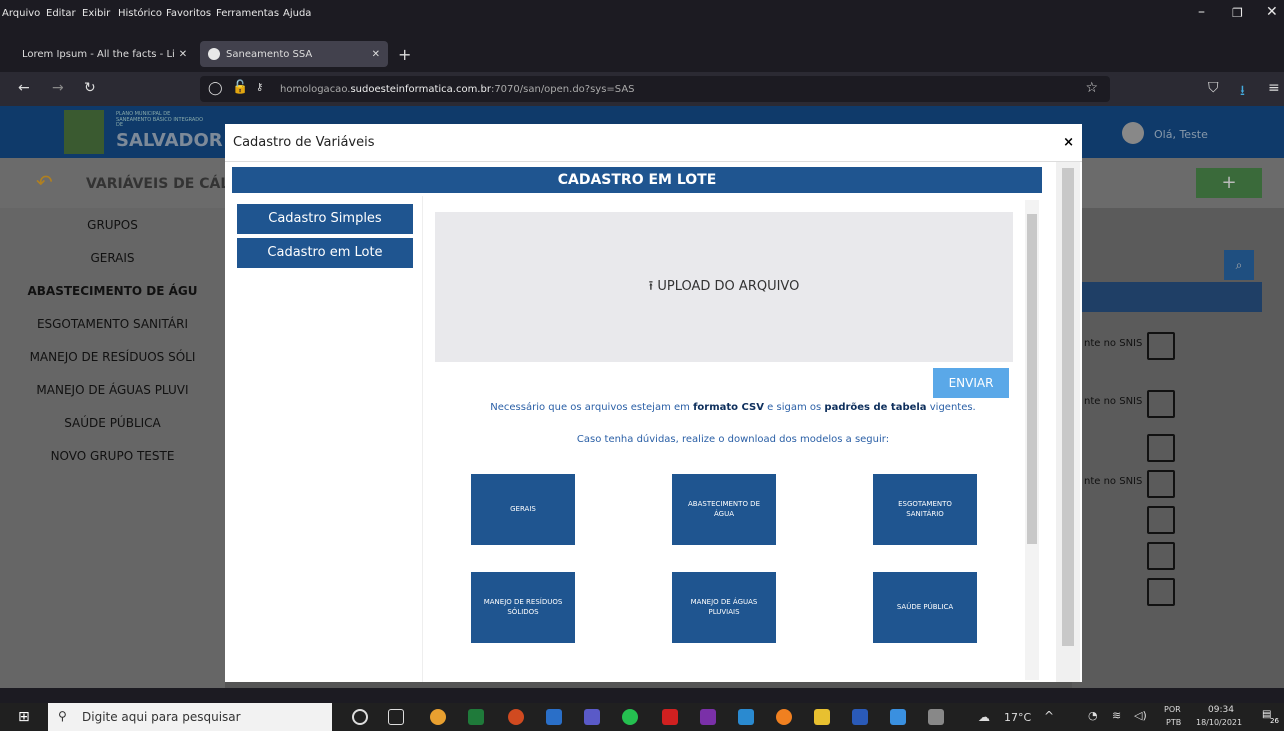 This screenshot has width=1284, height=731. I want to click on left-nav-item: ABASTECIMENTO DE ÁGU, so click(112, 291).